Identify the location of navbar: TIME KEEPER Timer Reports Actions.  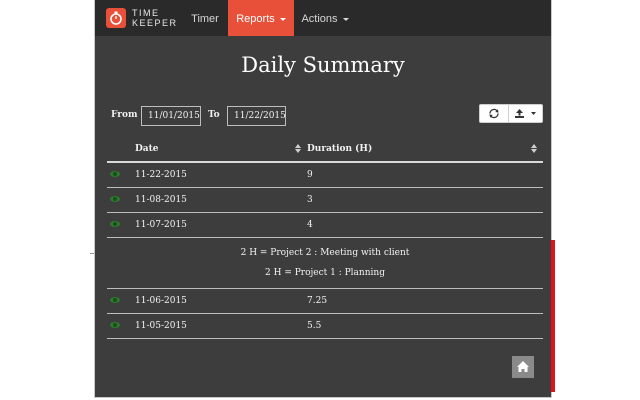
(323, 18).